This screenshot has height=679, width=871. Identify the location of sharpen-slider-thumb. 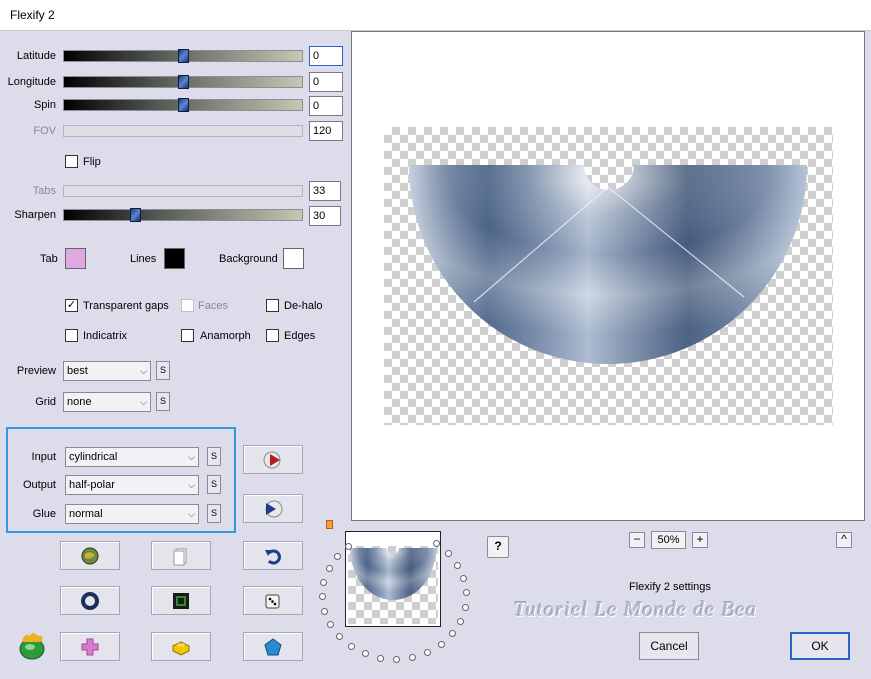
(135, 215).